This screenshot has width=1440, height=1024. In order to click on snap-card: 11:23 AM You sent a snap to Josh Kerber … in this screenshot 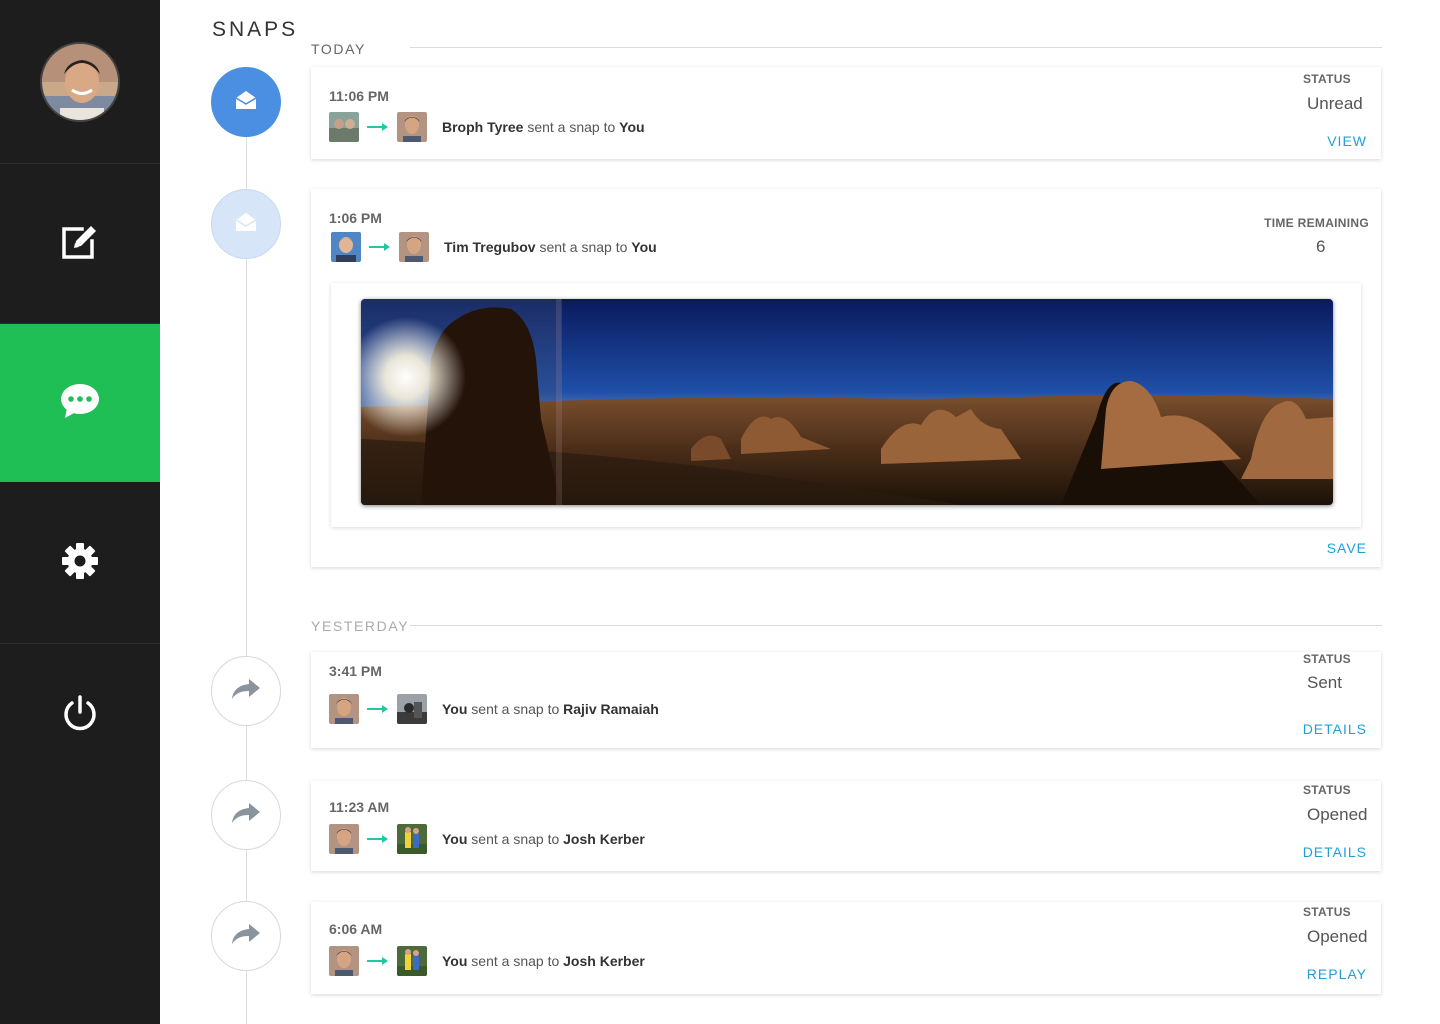, I will do `click(846, 826)`.